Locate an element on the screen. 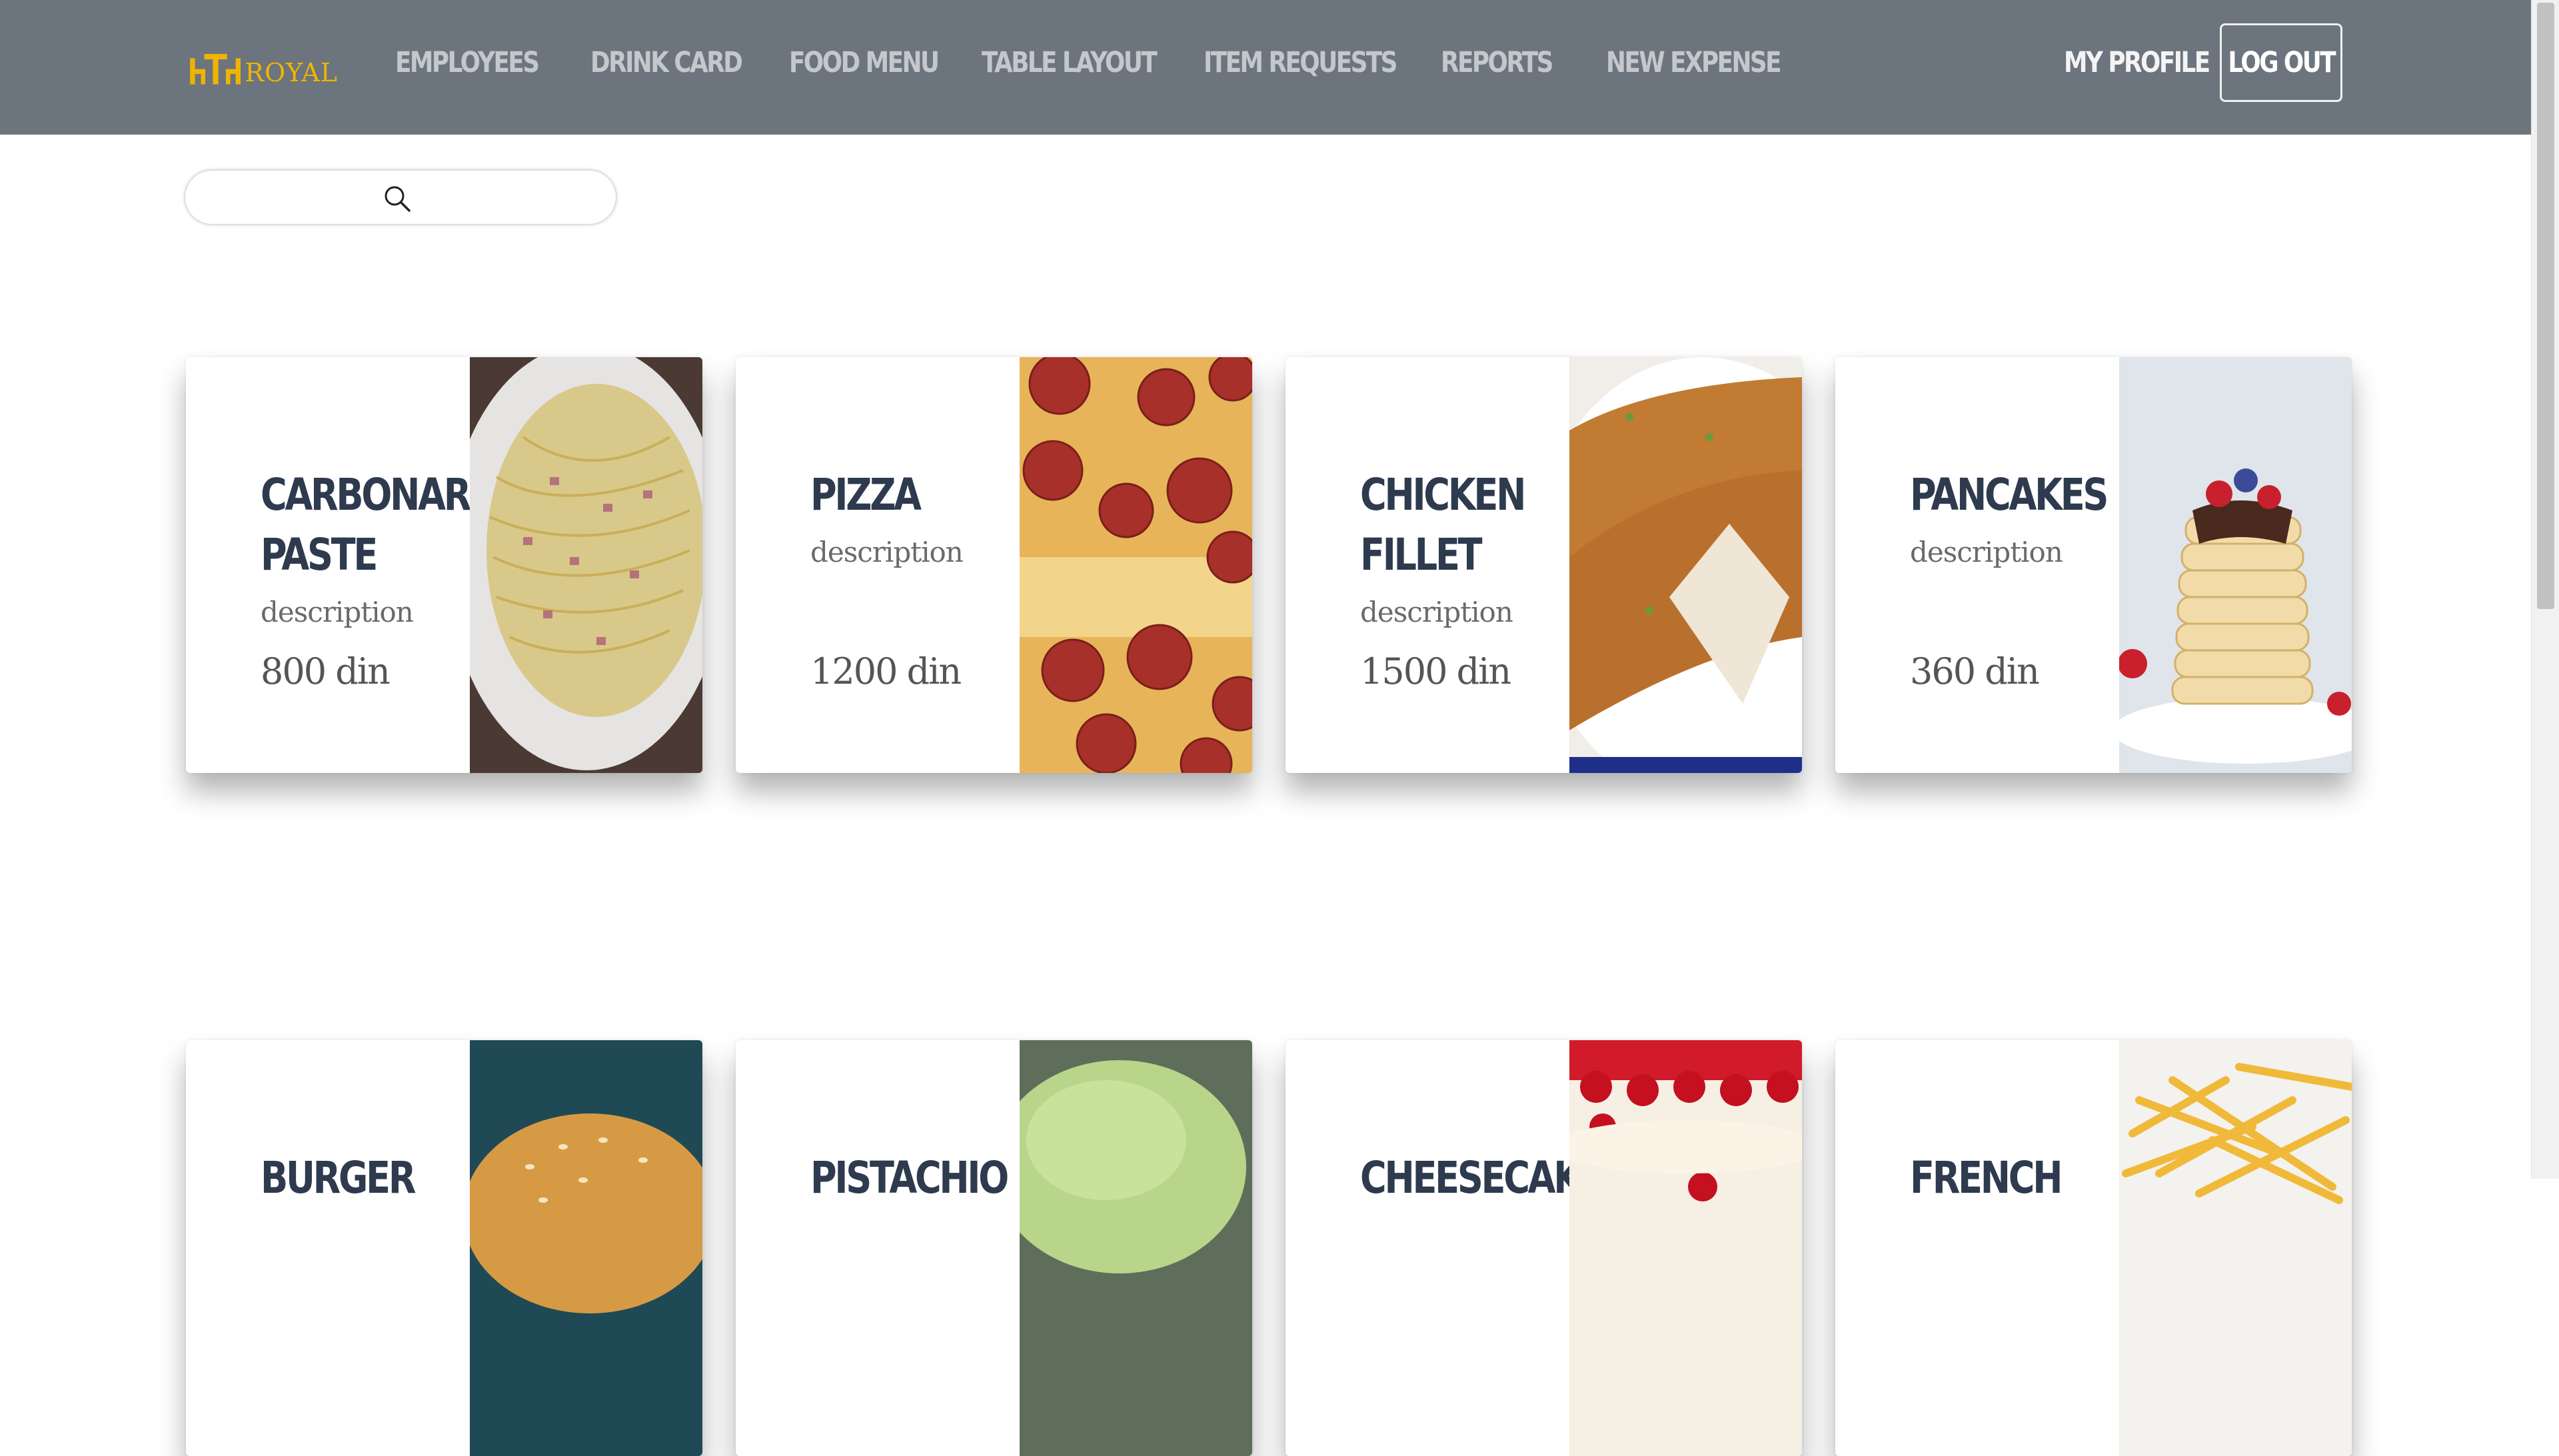 Image resolution: width=2559 pixels, height=1456 pixels. menu-card-french-fries: FRENCH is located at coordinates (2093, 1248).